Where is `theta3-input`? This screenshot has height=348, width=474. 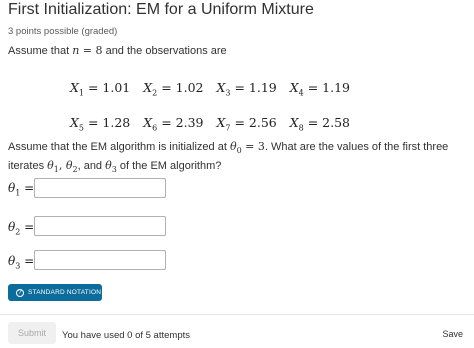
theta3-input is located at coordinates (100, 260).